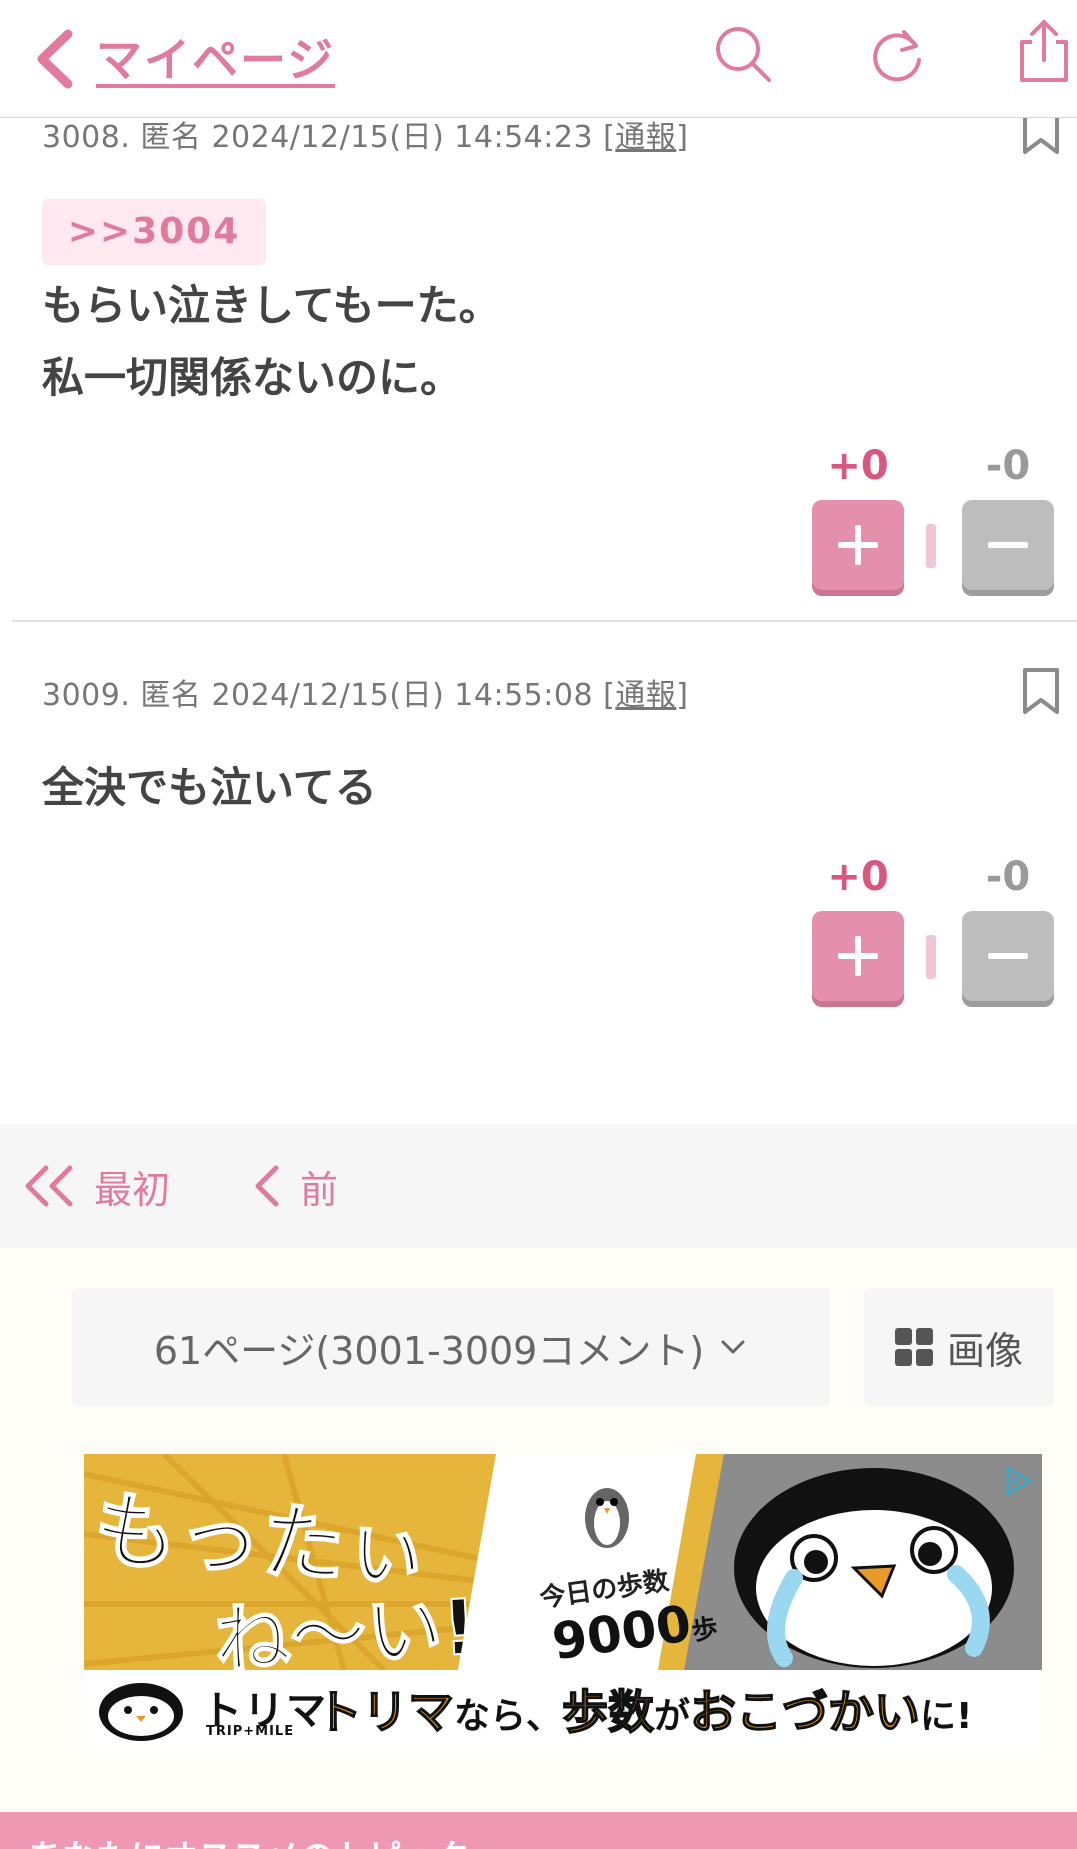 The image size is (1077, 1849). I want to click on report-link: 通報, so click(645, 695).